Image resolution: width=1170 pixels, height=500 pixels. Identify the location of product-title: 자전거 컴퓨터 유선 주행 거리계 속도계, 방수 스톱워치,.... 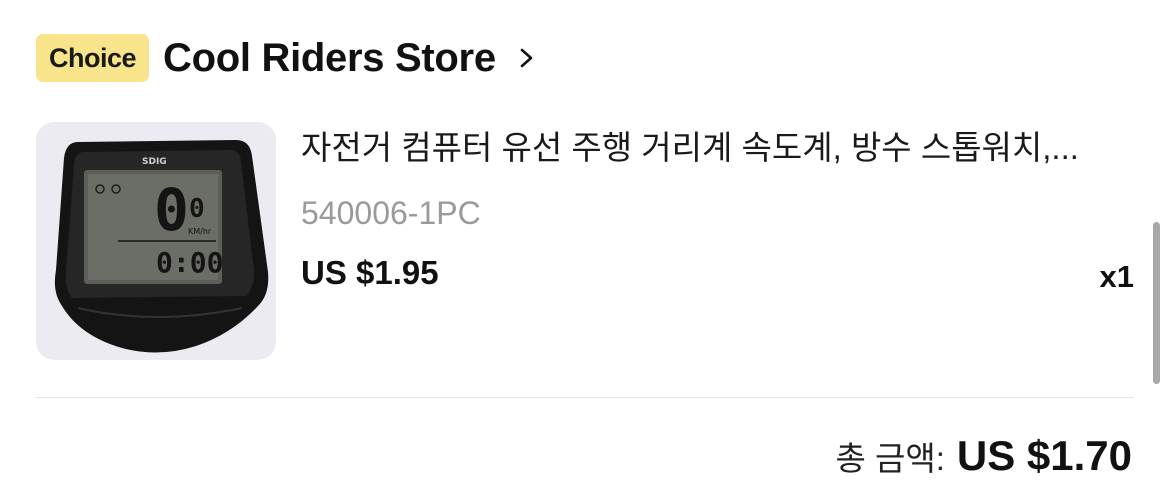
(703, 148).